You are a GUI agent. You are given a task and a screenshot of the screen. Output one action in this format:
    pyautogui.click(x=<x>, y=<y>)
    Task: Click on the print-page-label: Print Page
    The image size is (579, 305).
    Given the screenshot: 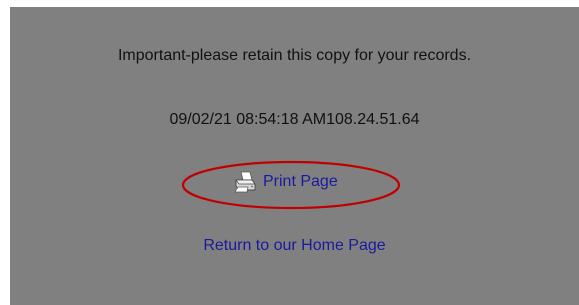 What is the action you would take?
    pyautogui.click(x=300, y=181)
    